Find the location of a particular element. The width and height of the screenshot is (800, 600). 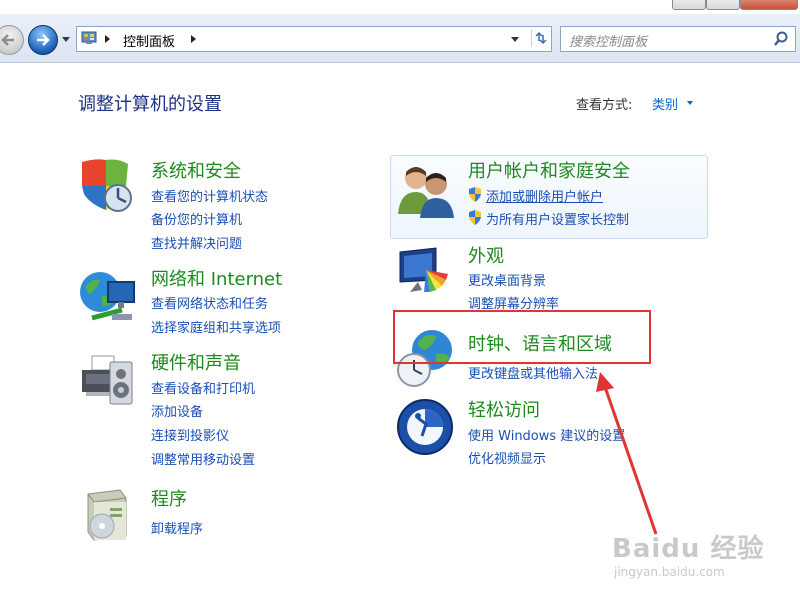

category-title-user-accounts: 用户帐户和家庭安全 is located at coordinates (549, 170).